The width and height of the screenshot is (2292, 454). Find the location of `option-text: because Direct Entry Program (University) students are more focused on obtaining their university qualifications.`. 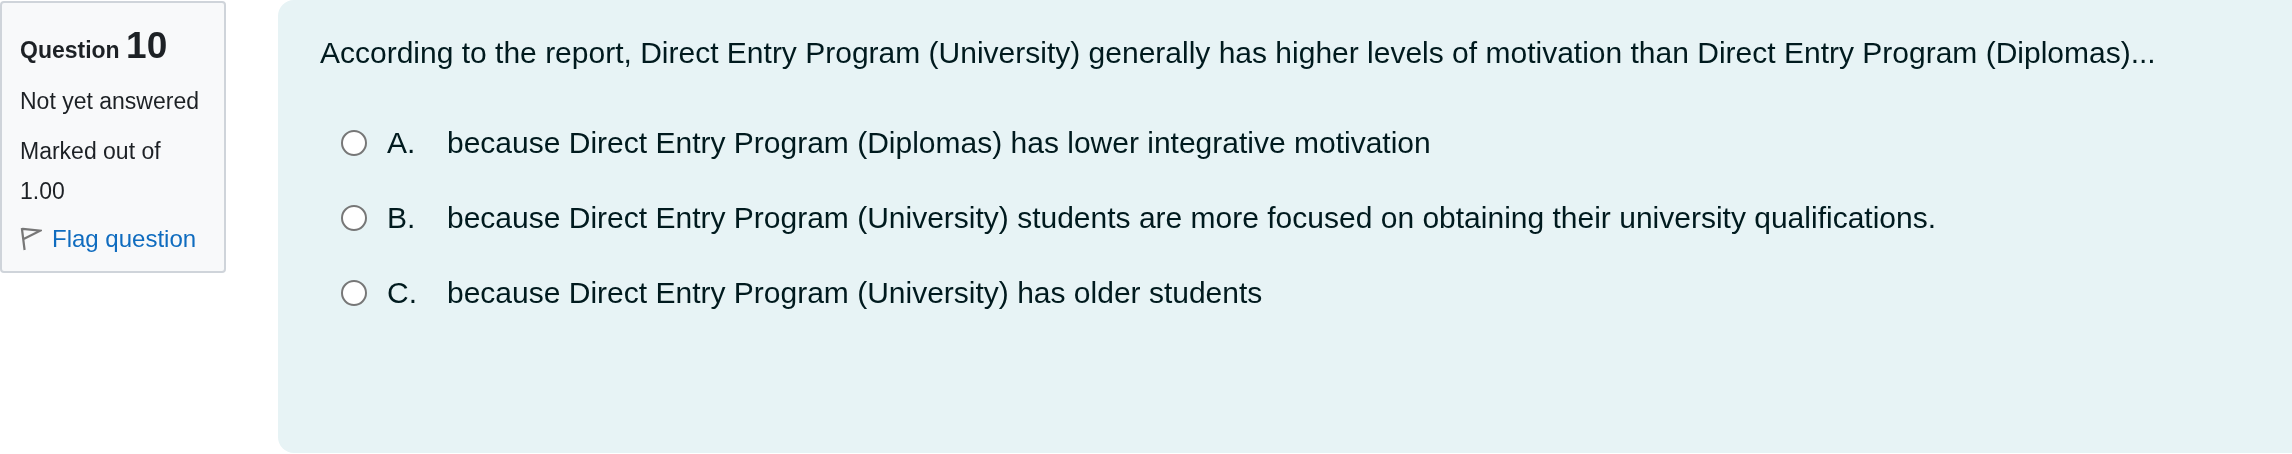

option-text: because Direct Entry Program (University) students are more focused on obtaining their university qualifications. is located at coordinates (1191, 217).